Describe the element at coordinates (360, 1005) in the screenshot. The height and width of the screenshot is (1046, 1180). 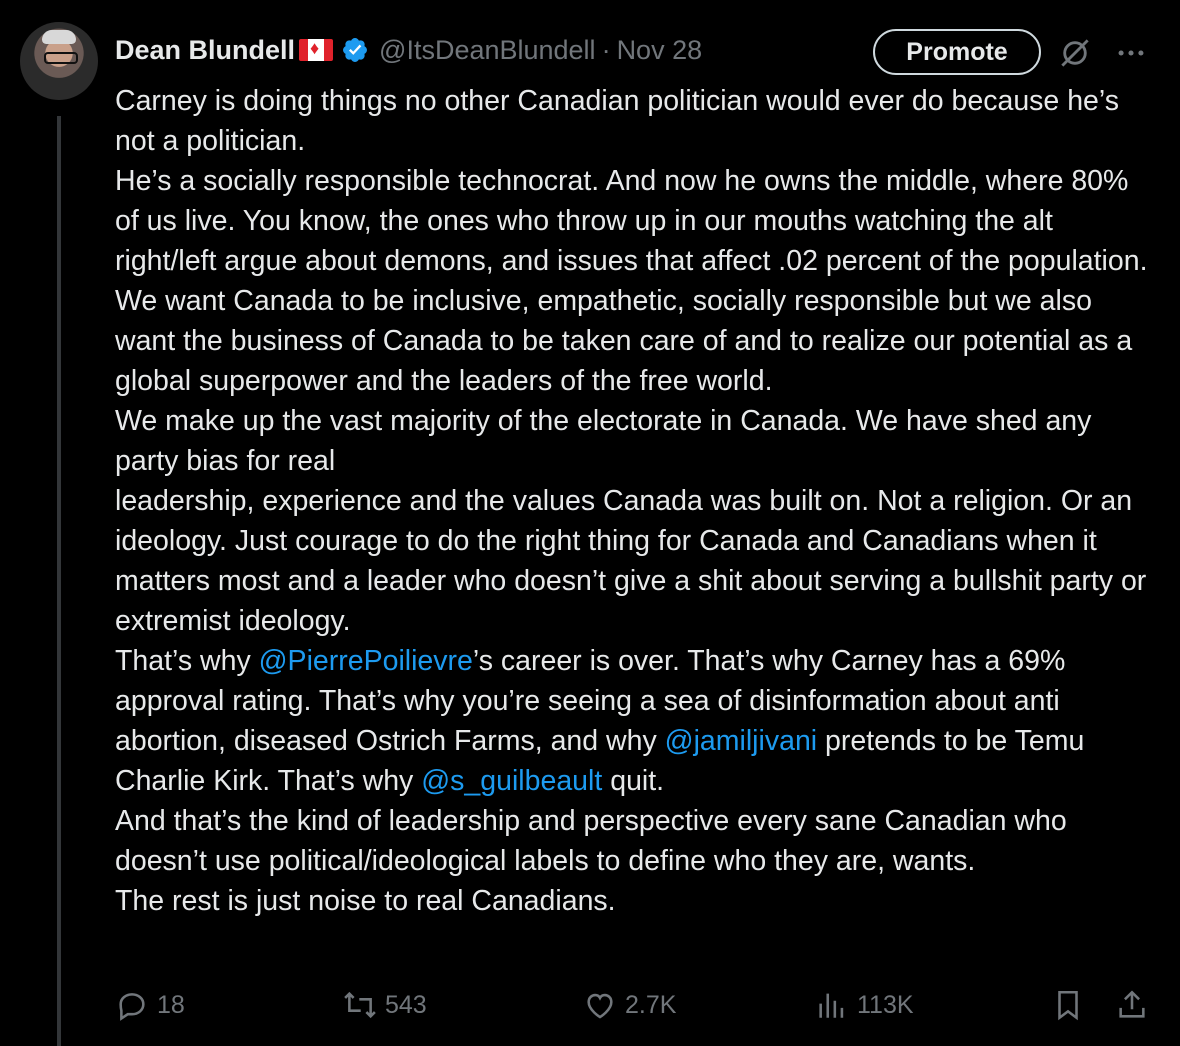
I see `repost-icon` at that location.